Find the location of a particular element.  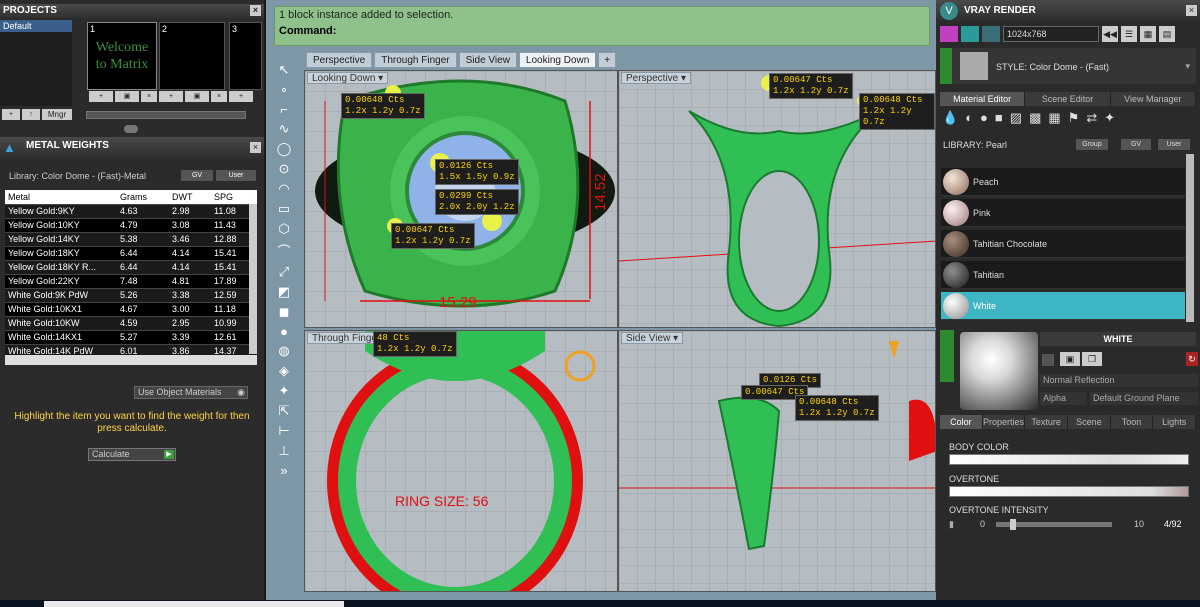

refresh-icon: ↻ is located at coordinates (1192, 359).